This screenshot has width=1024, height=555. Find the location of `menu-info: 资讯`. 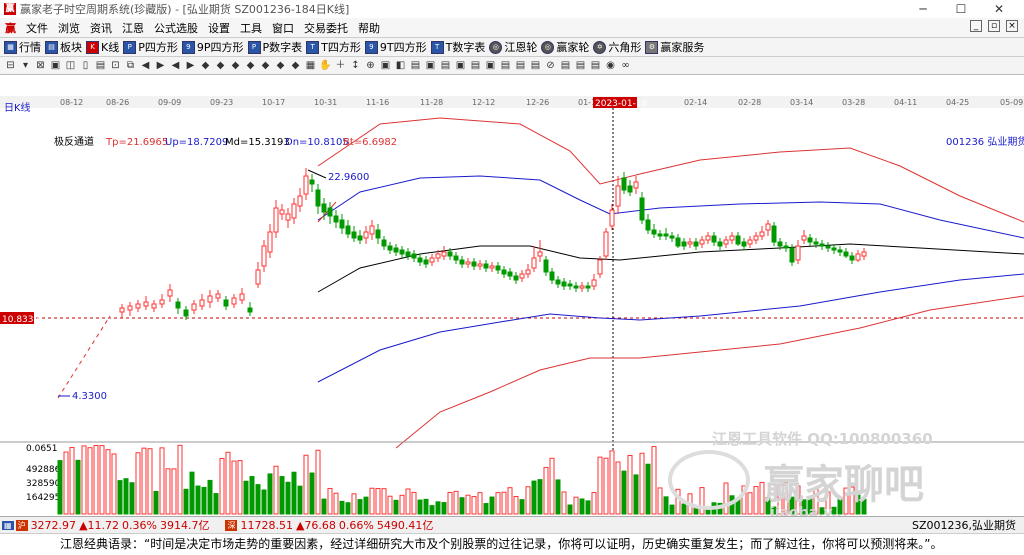

menu-info: 资讯 is located at coordinates (101, 28).